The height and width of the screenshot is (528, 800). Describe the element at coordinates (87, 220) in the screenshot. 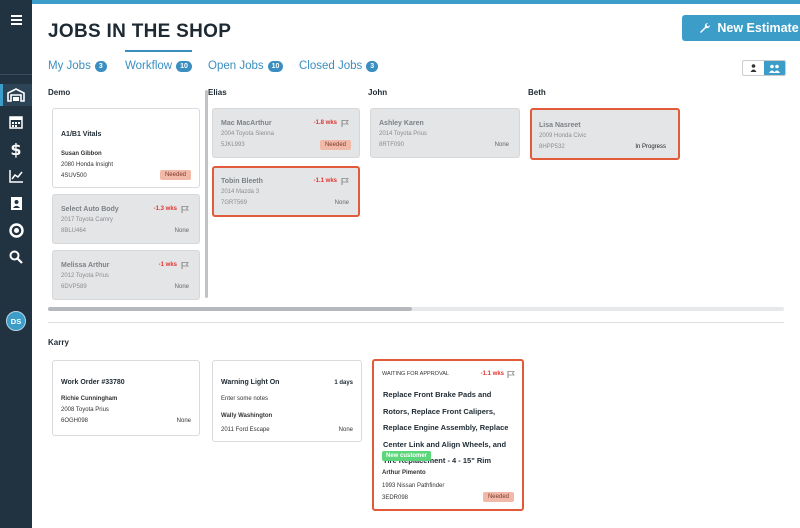

I see `vehicle: 2017 Toyota Camry` at that location.